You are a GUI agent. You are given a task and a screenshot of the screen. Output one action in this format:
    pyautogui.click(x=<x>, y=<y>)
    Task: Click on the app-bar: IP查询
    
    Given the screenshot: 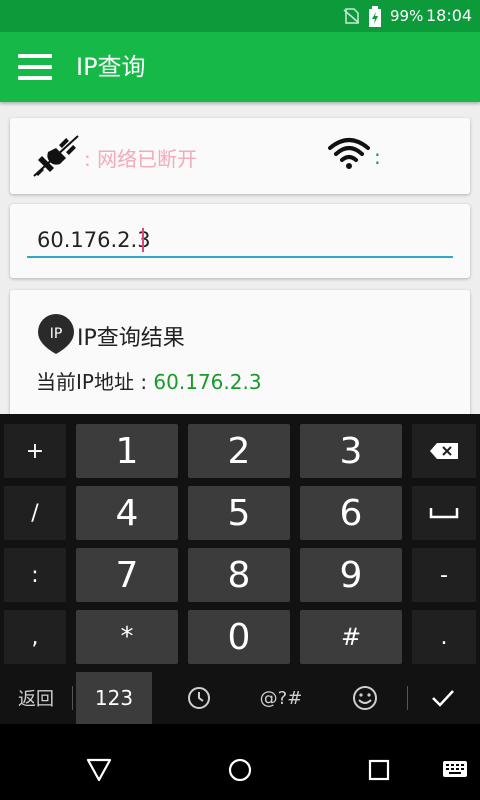 What is the action you would take?
    pyautogui.click(x=240, y=67)
    